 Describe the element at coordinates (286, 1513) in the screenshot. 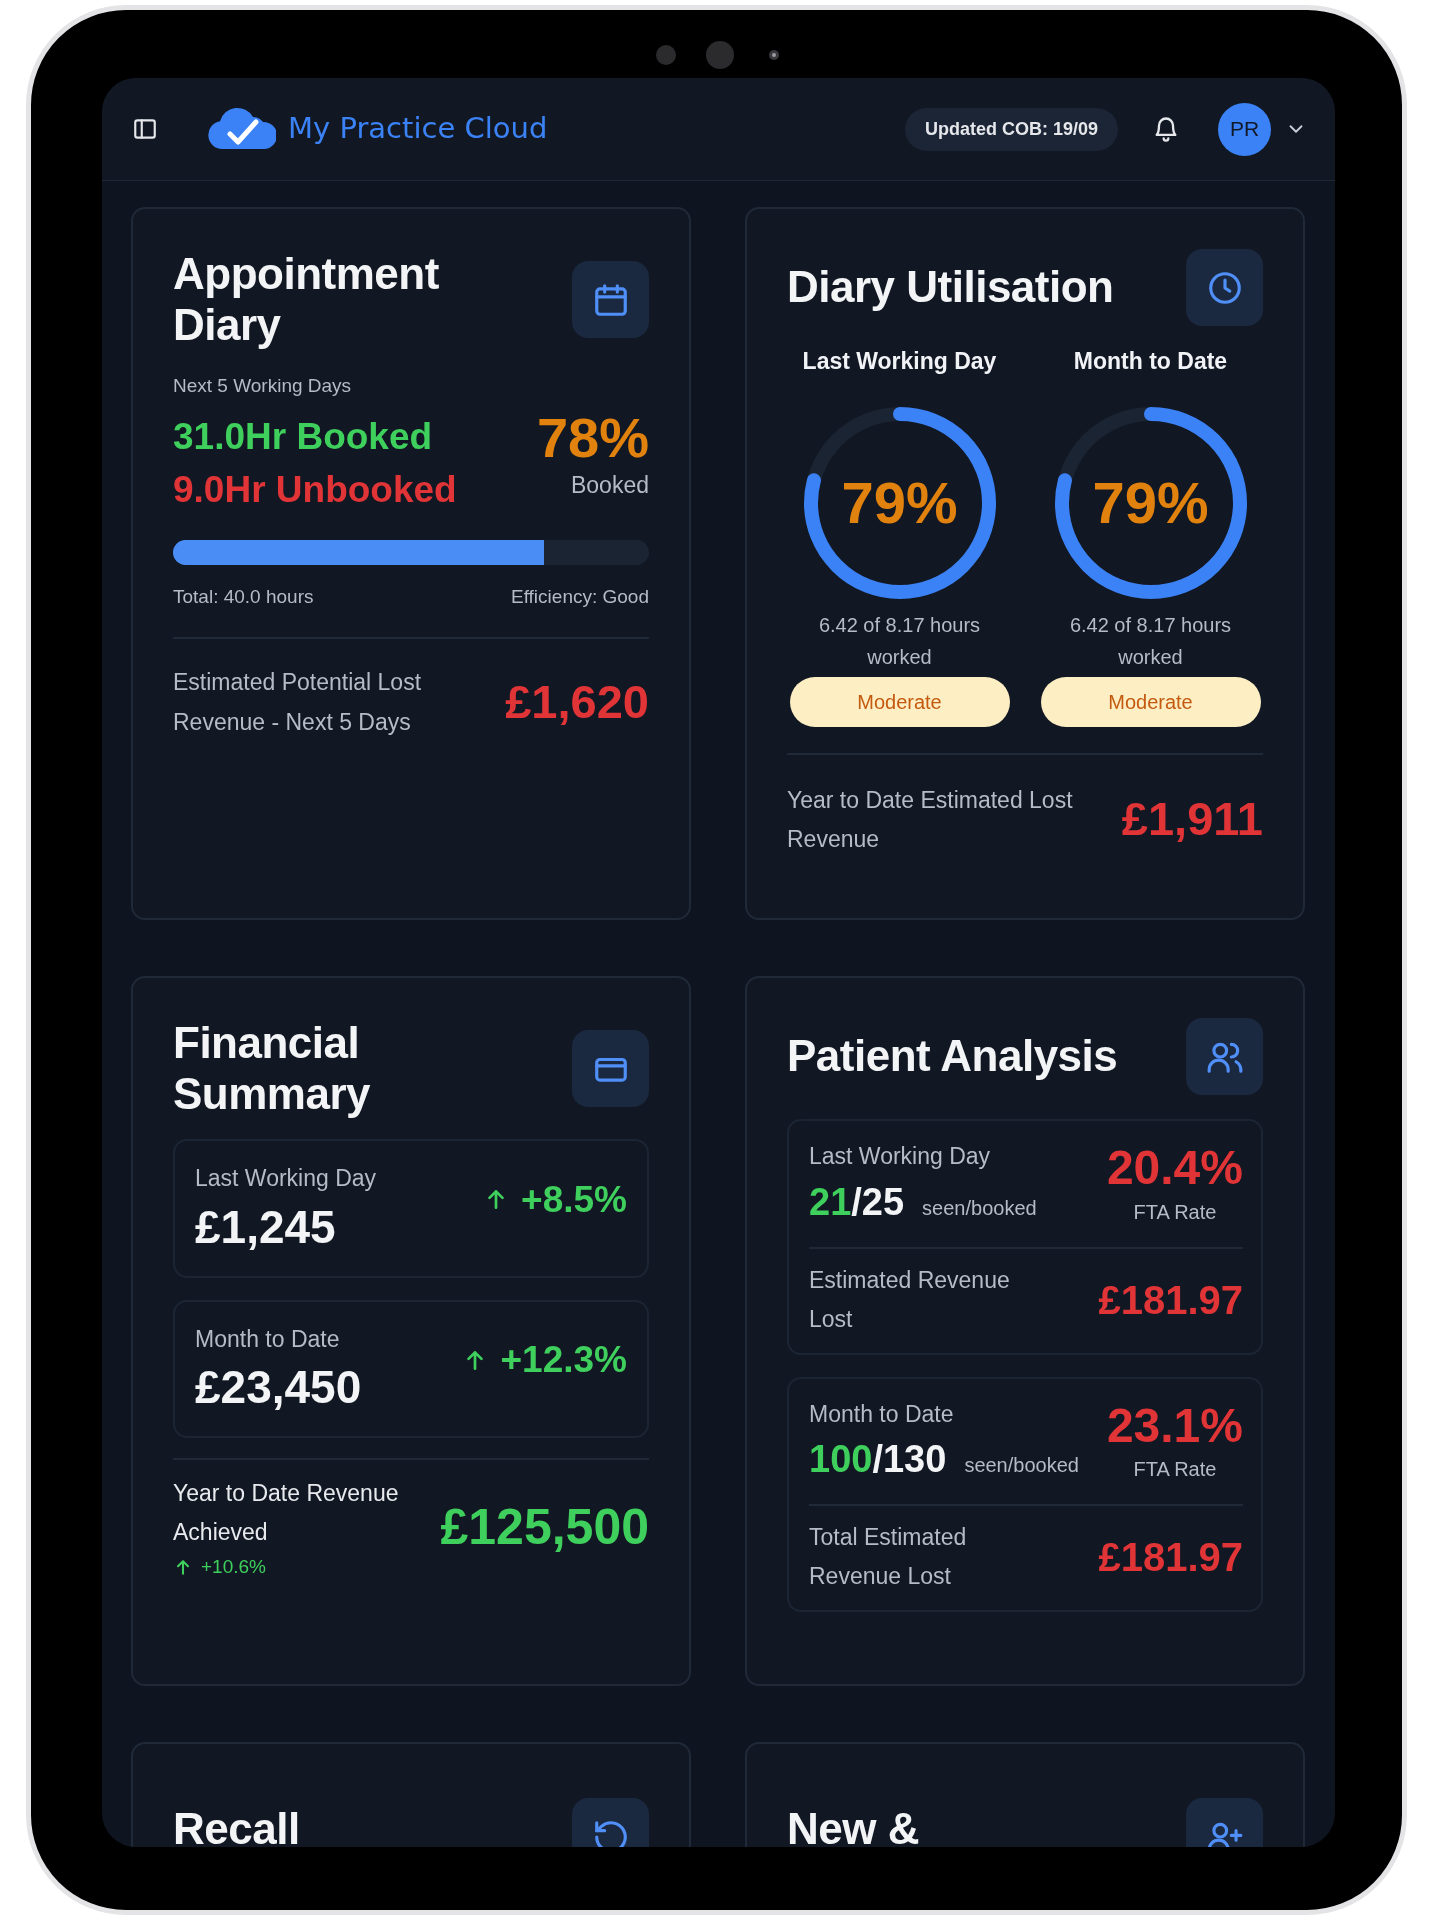

I see `ytd-label: Year to Date Revenue Achieved` at that location.